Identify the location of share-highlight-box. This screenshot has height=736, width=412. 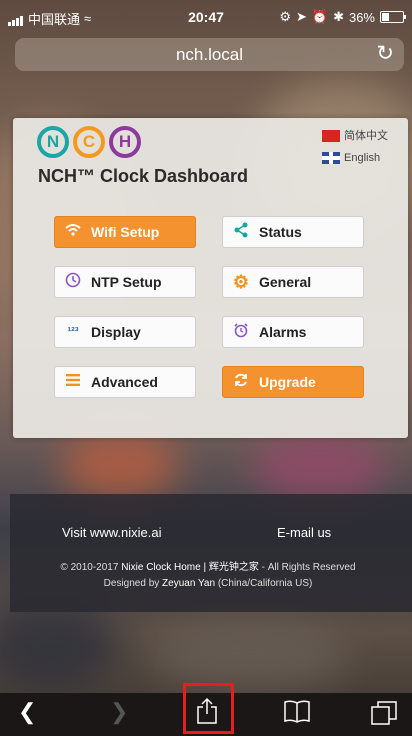
(208, 708).